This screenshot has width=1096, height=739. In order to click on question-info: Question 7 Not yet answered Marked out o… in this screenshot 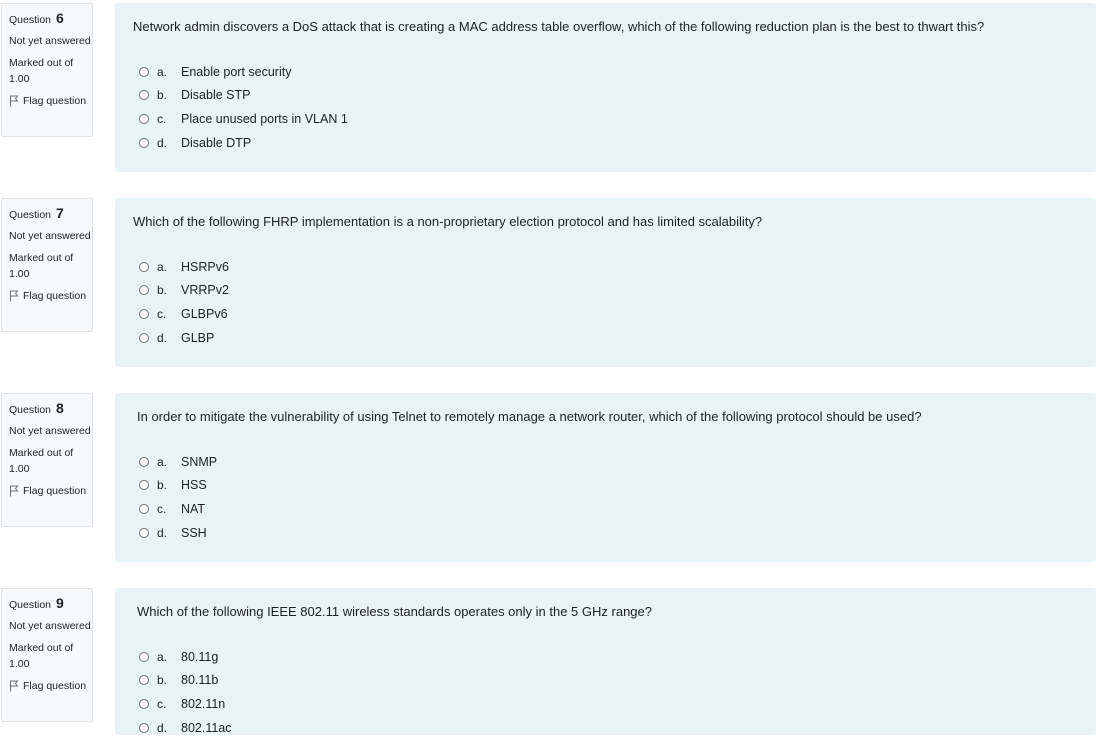, I will do `click(47, 265)`.